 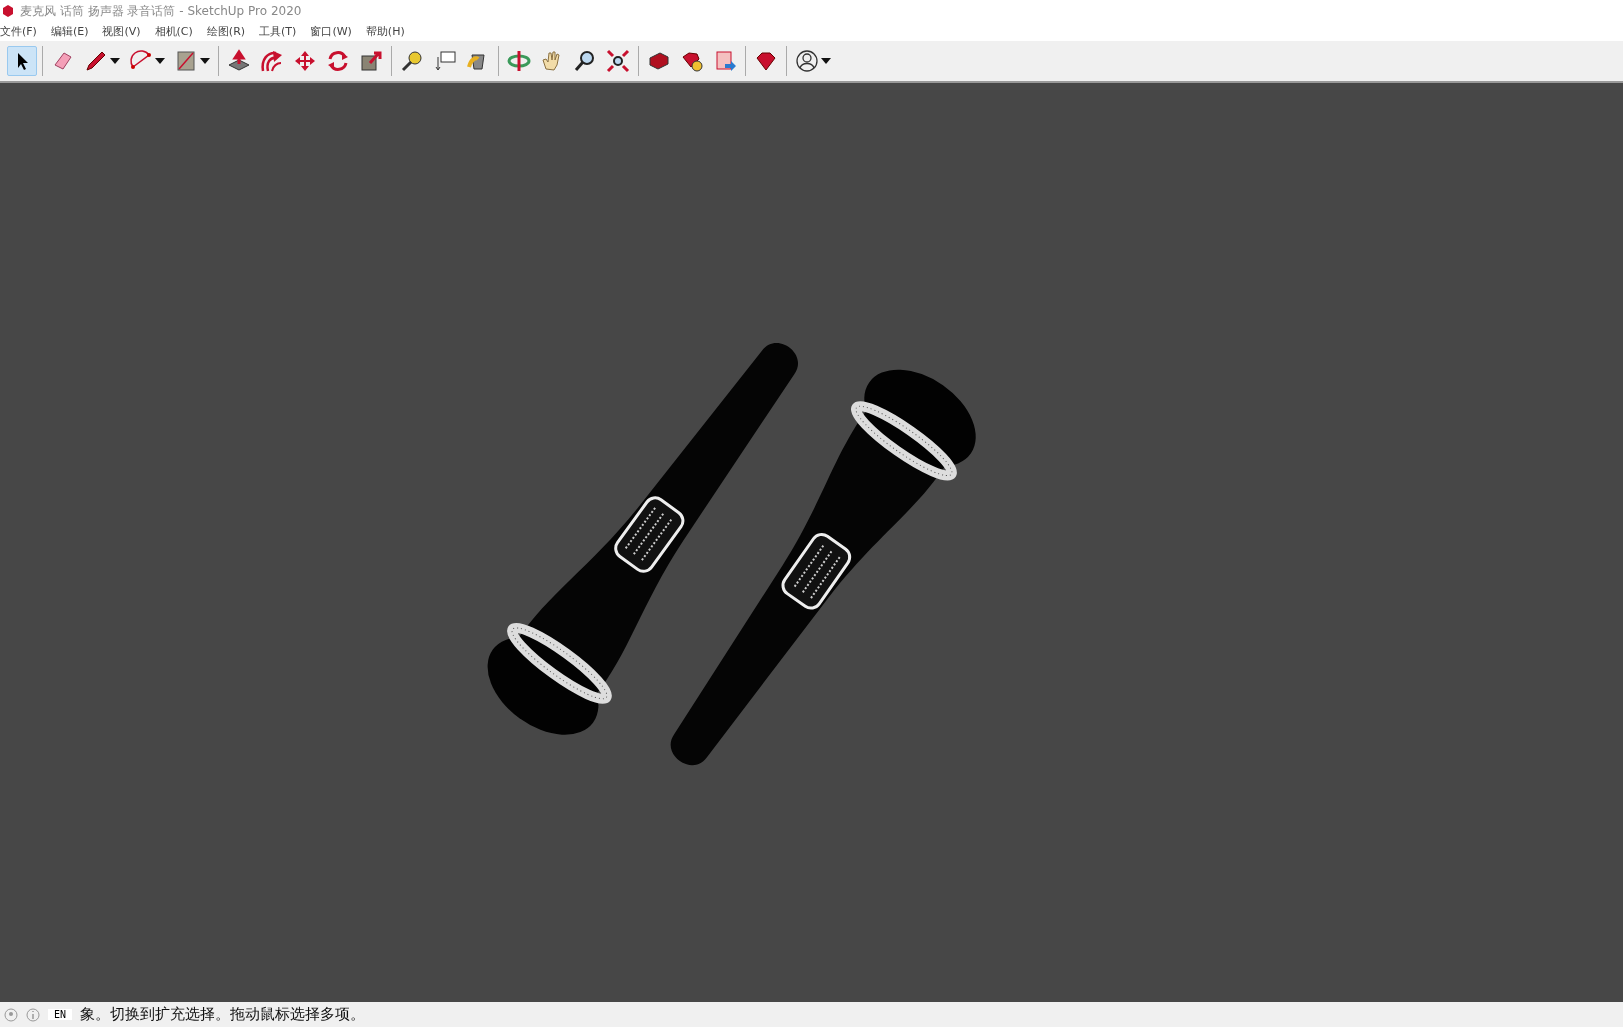 I want to click on menu-item: 编辑(E), so click(x=69, y=31).